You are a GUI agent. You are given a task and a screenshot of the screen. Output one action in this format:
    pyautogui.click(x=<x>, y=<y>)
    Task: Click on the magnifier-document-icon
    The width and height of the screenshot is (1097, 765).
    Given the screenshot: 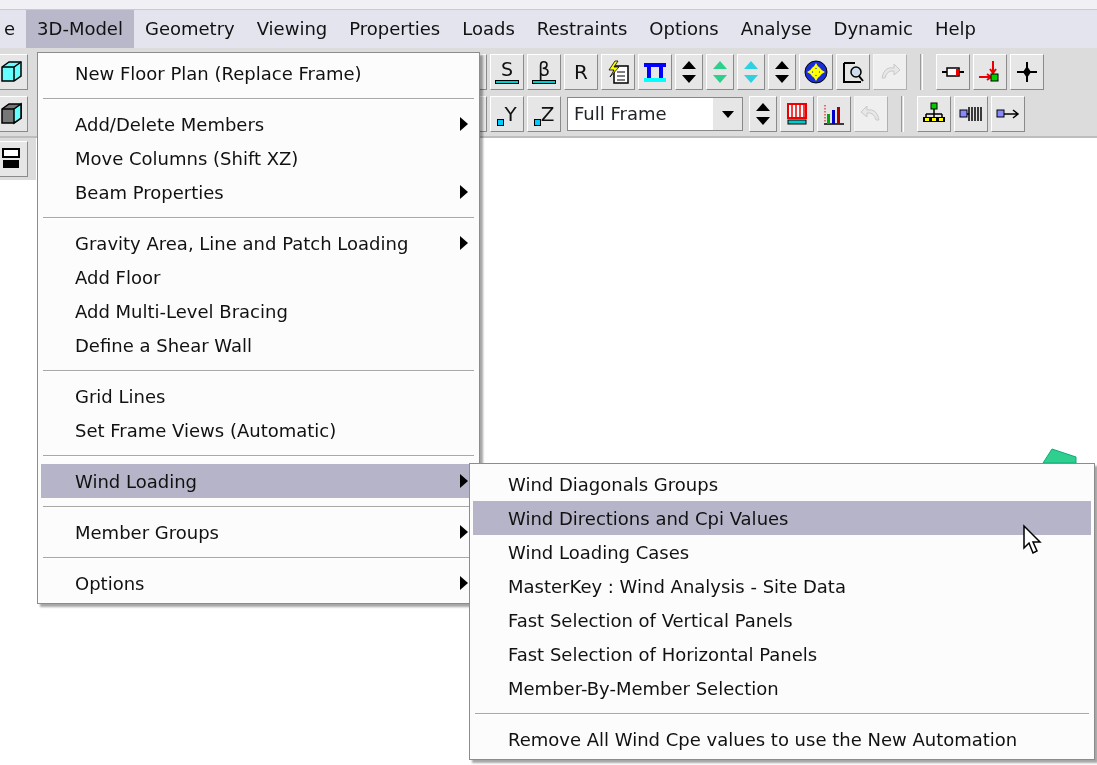 What is the action you would take?
    pyautogui.click(x=853, y=72)
    